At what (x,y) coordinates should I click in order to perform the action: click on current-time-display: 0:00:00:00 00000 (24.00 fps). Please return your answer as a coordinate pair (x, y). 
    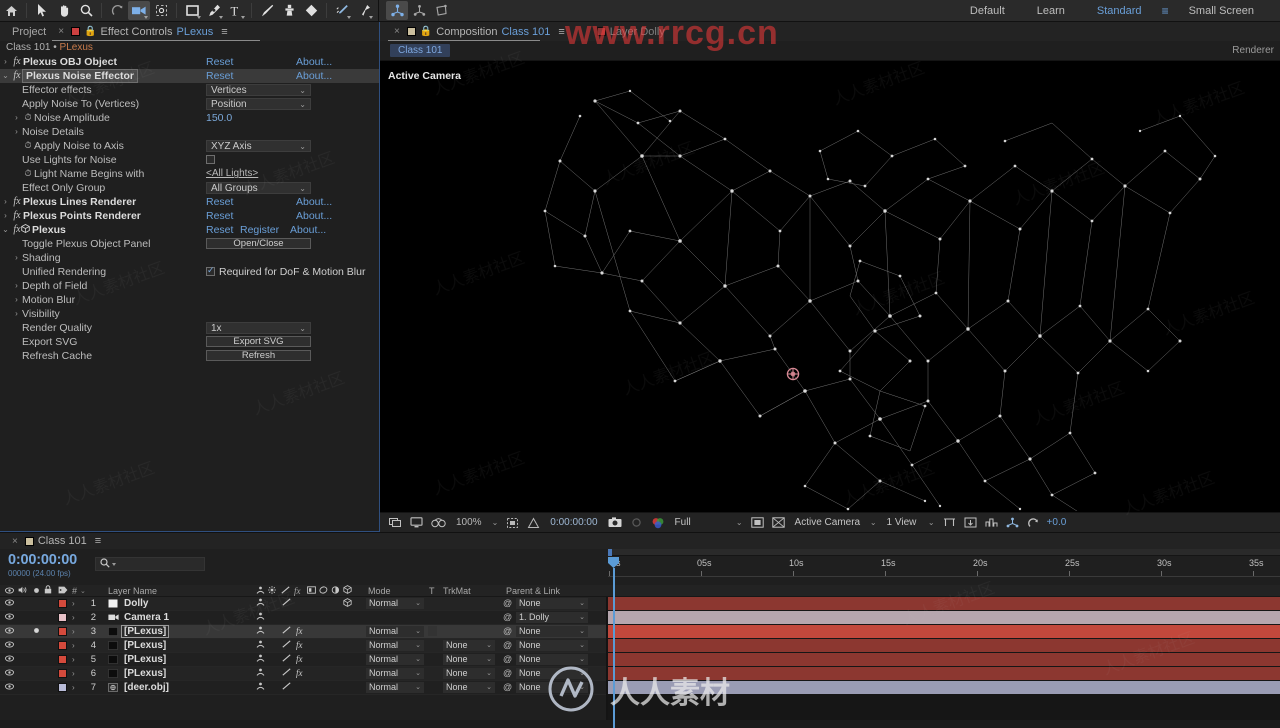
    Looking at the image, I should click on (47, 567).